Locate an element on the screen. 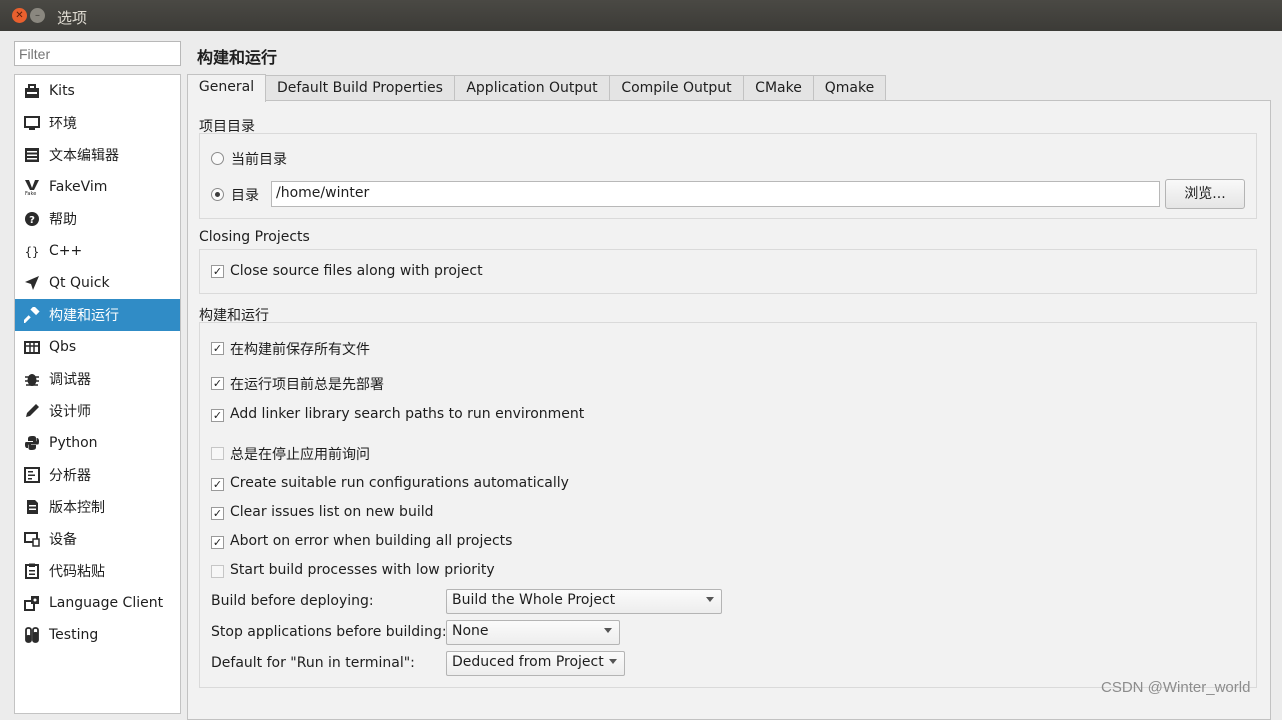 The image size is (1282, 720). sidebar-item-version-control: 版本控制 is located at coordinates (97, 507).